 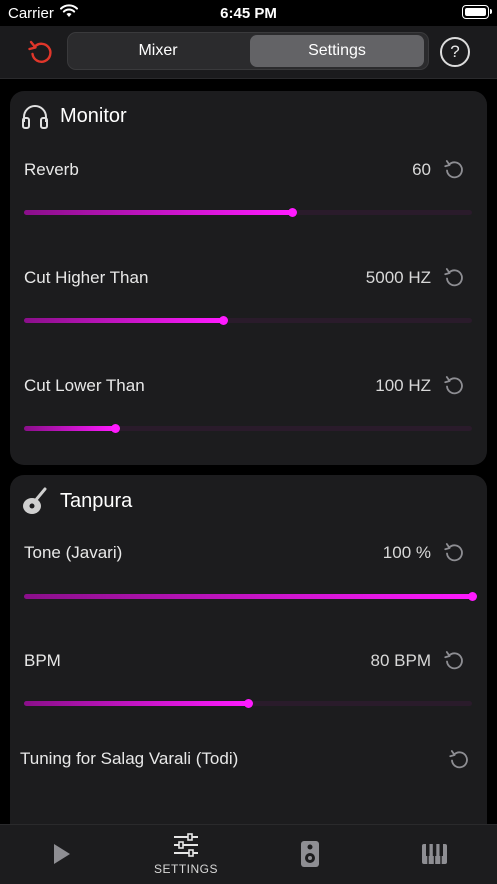 I want to click on tab-speaker, so click(x=310, y=854).